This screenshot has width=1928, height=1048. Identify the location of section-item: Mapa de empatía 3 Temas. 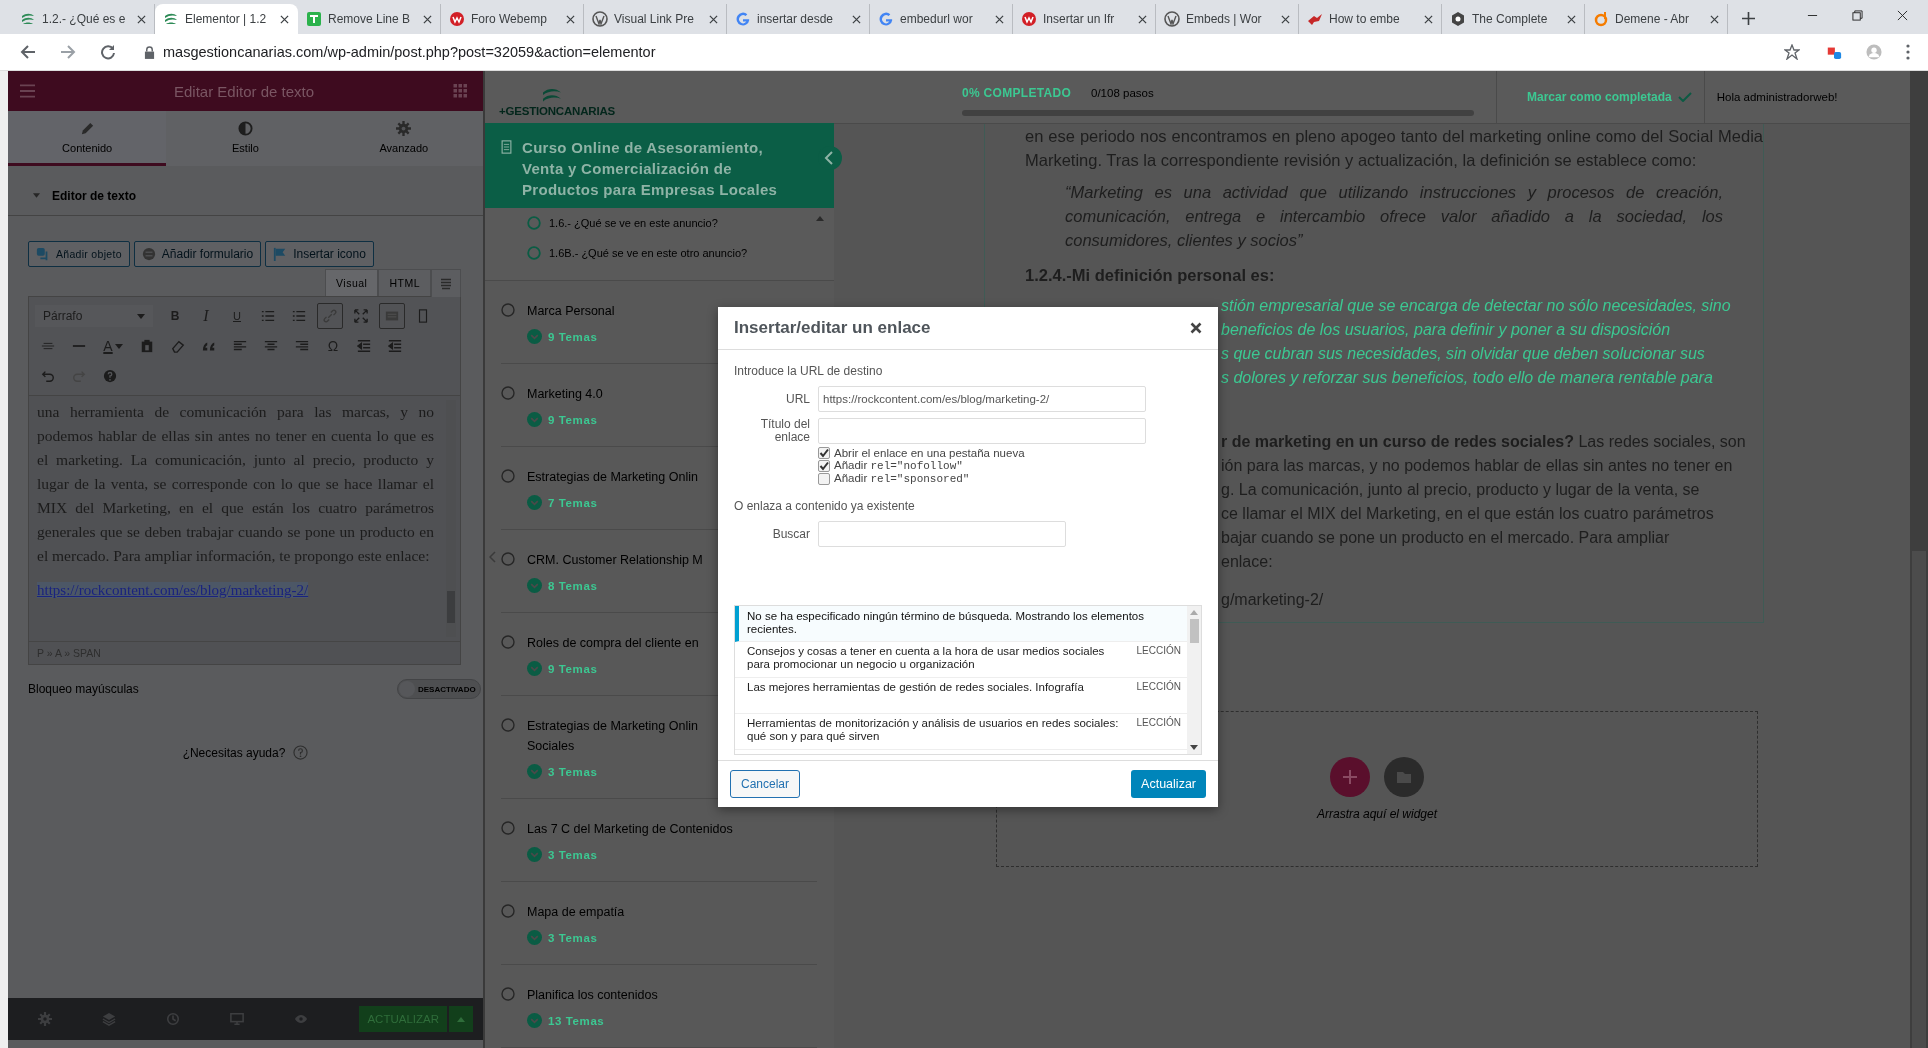
(659, 923).